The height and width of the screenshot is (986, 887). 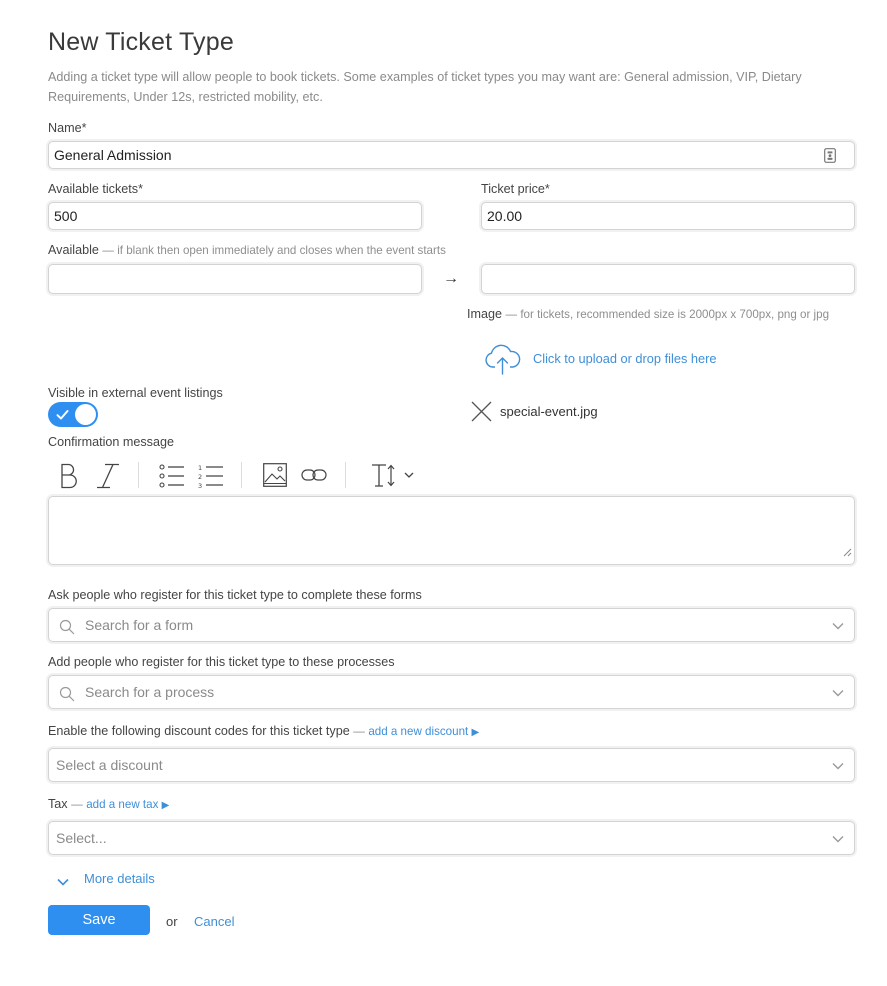 I want to click on name-input: General Admission, so click(x=451, y=155).